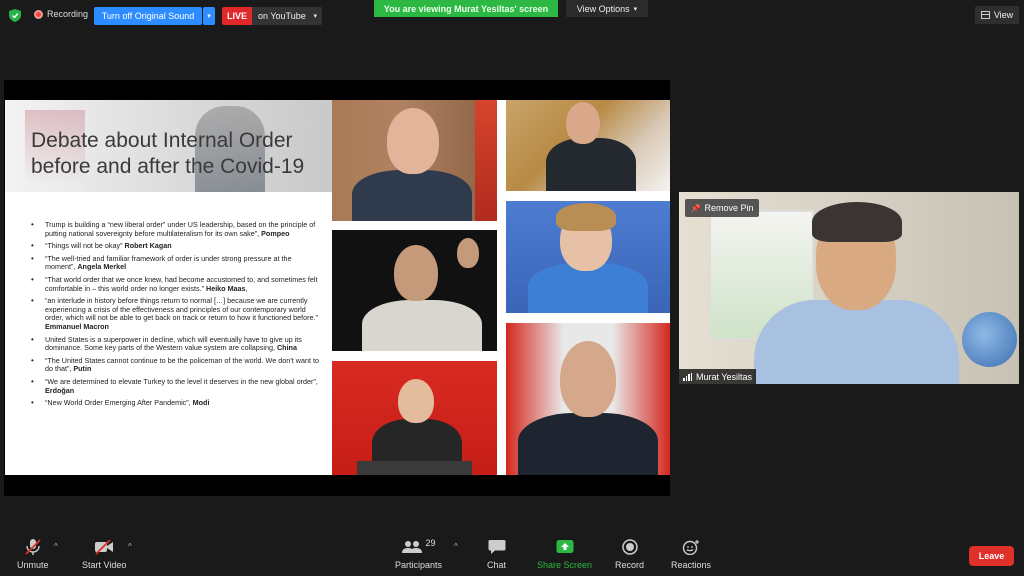 The image size is (1024, 576). What do you see at coordinates (15, 15) in the screenshot?
I see `security-shield-icon` at bounding box center [15, 15].